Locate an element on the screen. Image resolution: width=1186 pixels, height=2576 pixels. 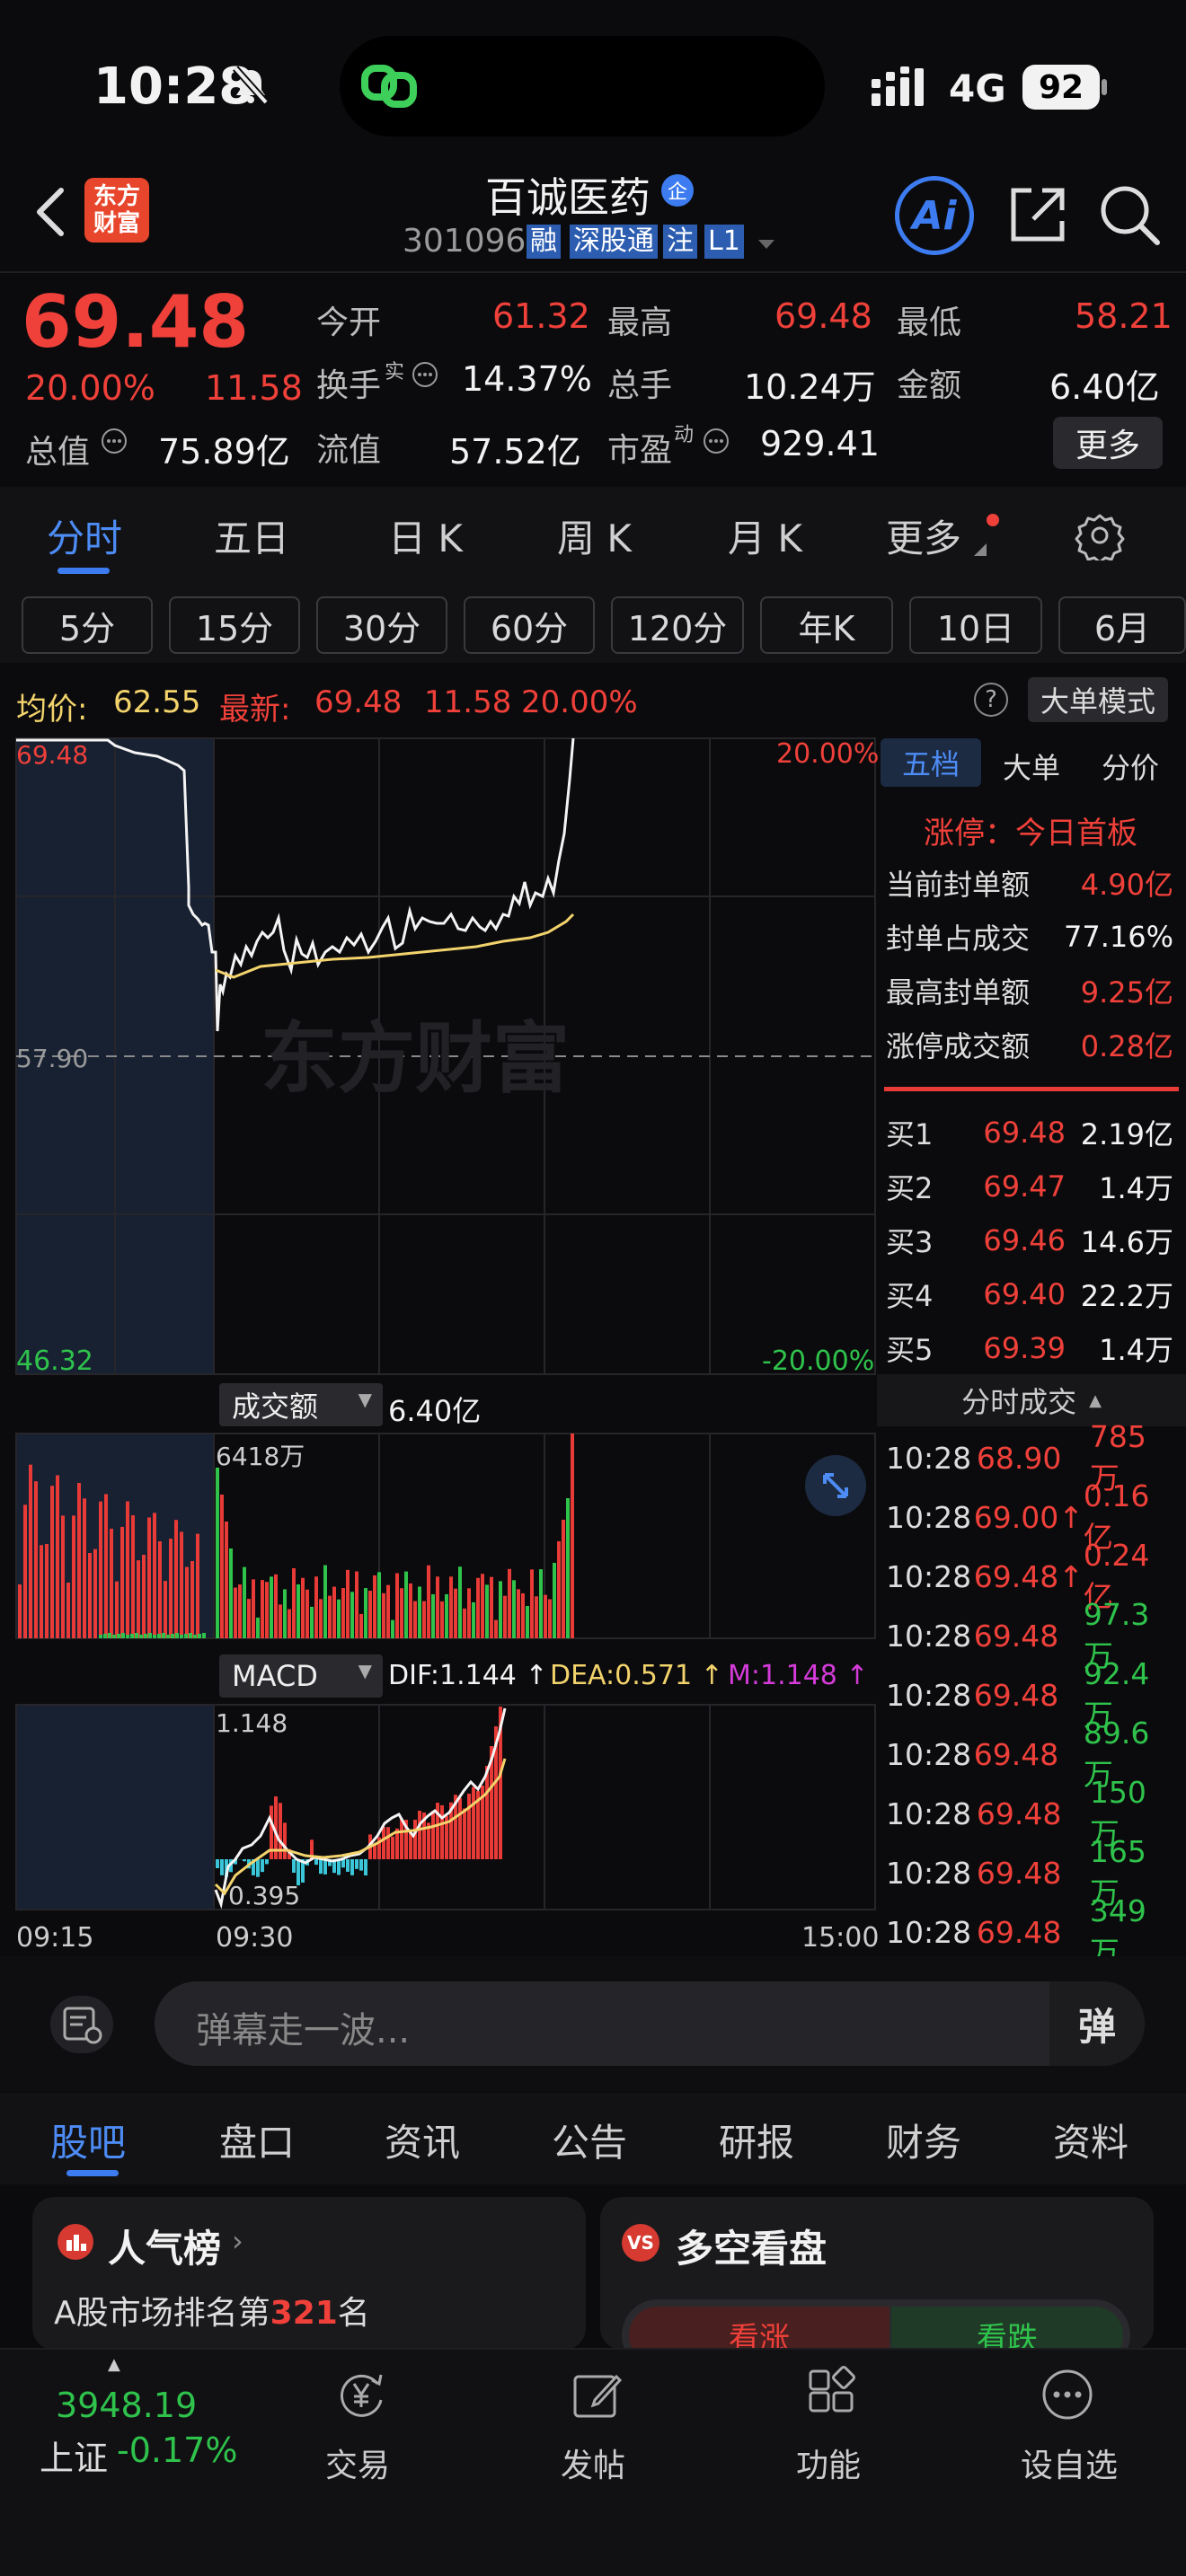
tab-five-day: 五日 is located at coordinates (251, 535).